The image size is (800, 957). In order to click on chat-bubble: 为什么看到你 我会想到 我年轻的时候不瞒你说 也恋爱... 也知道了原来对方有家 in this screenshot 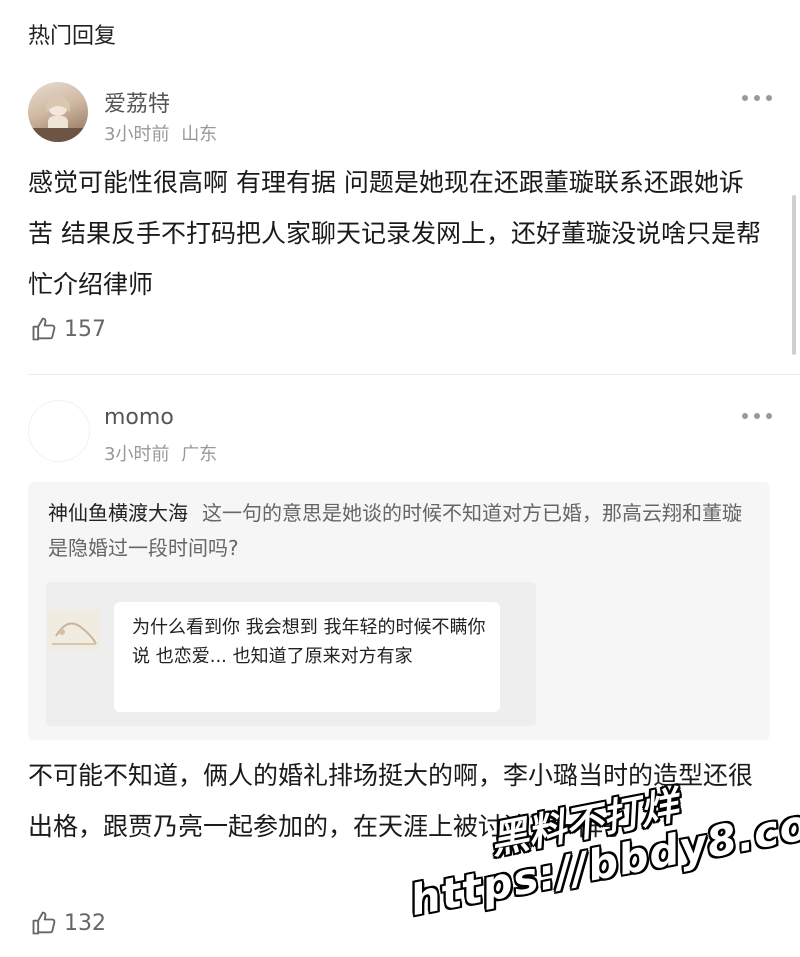, I will do `click(307, 657)`.